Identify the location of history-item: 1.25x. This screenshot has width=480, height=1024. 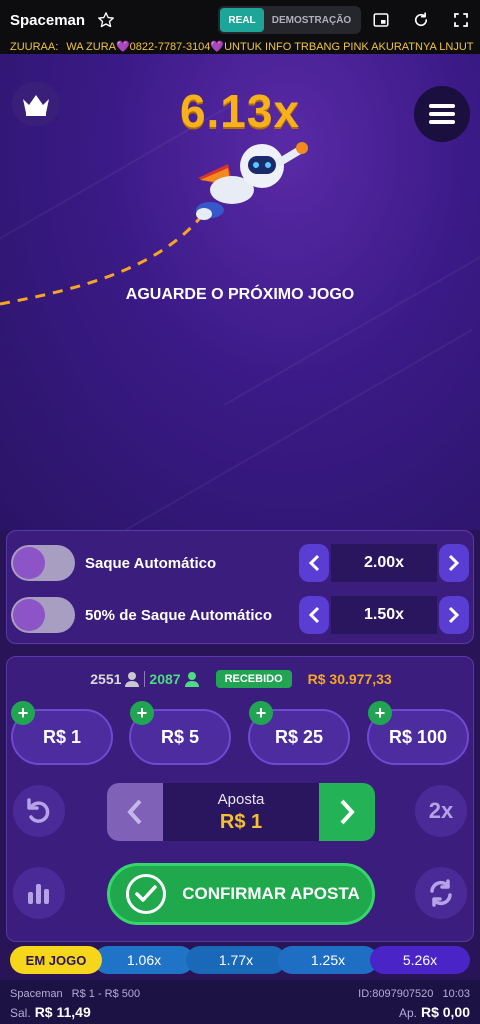
(328, 960).